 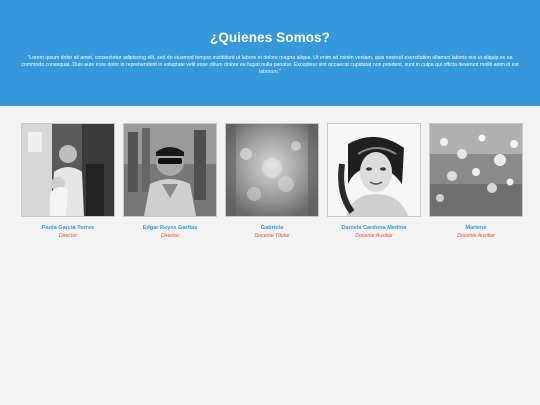 What do you see at coordinates (270, 37) in the screenshot?
I see `page-title: ¿Quienes Somos?` at bounding box center [270, 37].